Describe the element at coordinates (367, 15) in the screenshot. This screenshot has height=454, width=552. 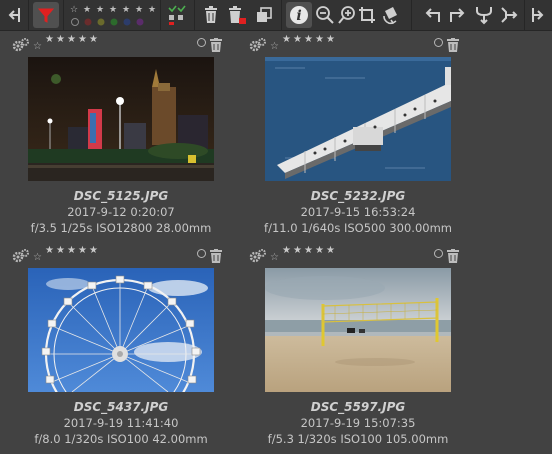
I see `crop-icon` at that location.